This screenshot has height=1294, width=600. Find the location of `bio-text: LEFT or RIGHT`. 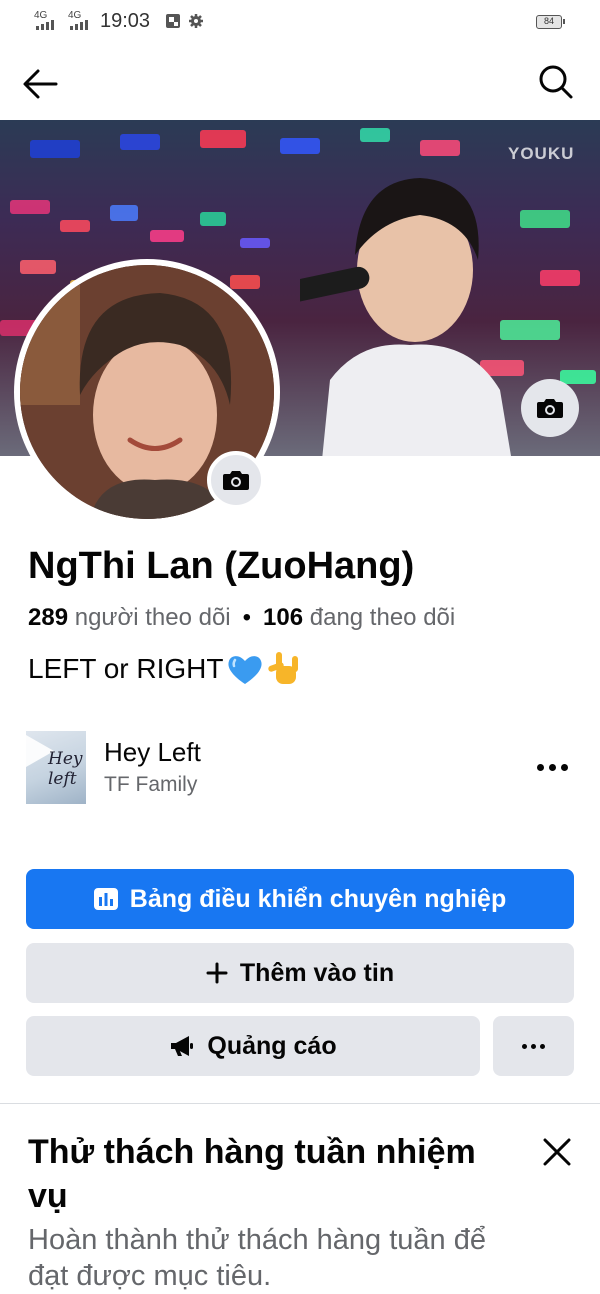

bio-text: LEFT or RIGHT is located at coordinates (126, 668).